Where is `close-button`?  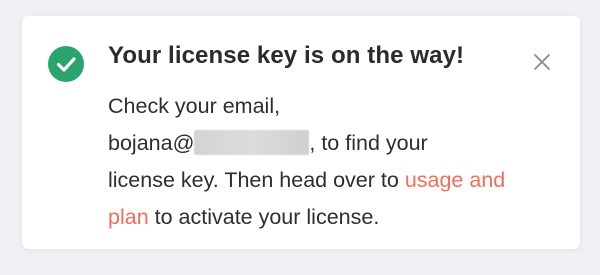 close-button is located at coordinates (542, 62).